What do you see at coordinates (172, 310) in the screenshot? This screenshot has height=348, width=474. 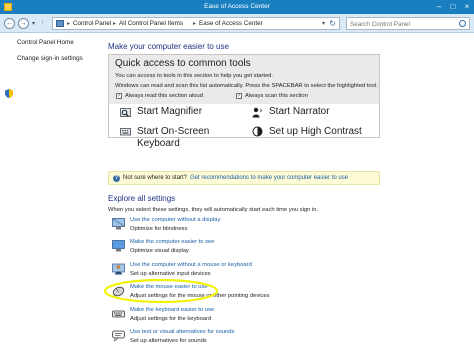 I see `keyboard-easier-link: Make the keyboard easier to use` at bounding box center [172, 310].